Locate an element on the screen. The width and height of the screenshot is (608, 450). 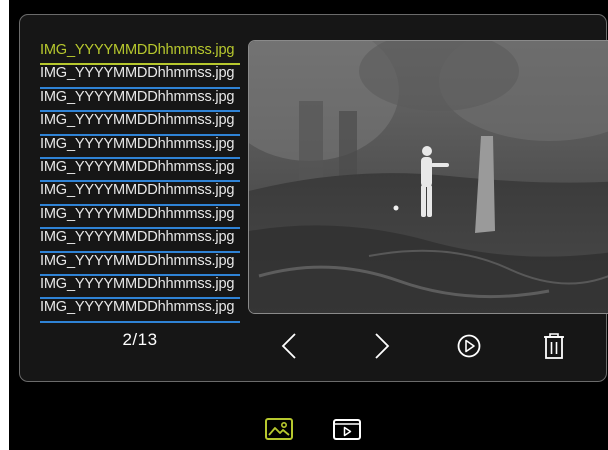
play-circle-icon is located at coordinates (469, 346).